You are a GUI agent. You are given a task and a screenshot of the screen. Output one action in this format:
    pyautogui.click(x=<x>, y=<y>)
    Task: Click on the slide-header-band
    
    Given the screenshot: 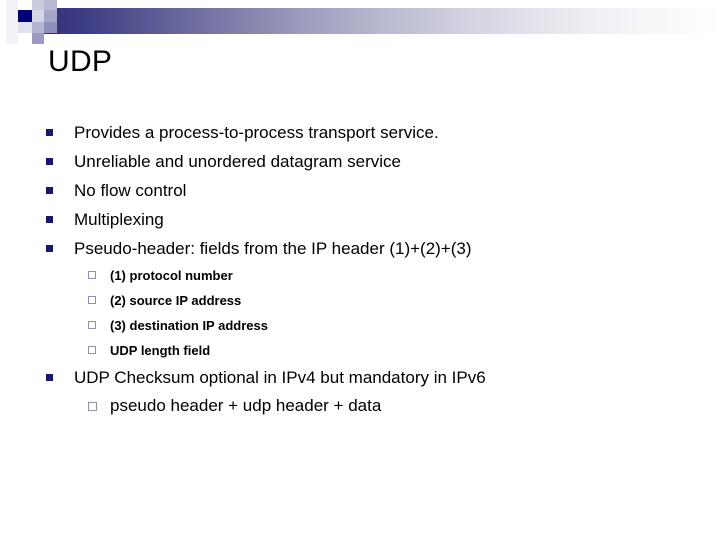 What is the action you would take?
    pyautogui.click(x=360, y=22)
    